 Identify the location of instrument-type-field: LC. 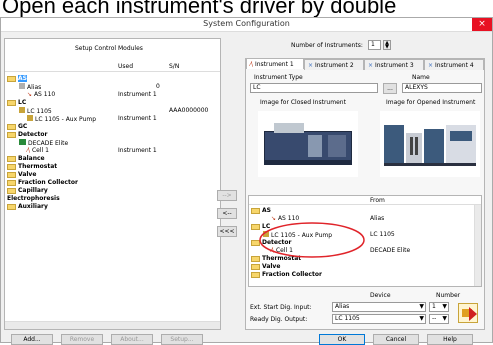
(314, 88).